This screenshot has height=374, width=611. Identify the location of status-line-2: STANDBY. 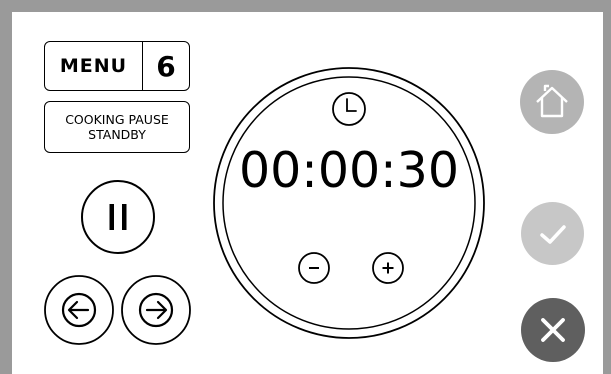
(117, 134).